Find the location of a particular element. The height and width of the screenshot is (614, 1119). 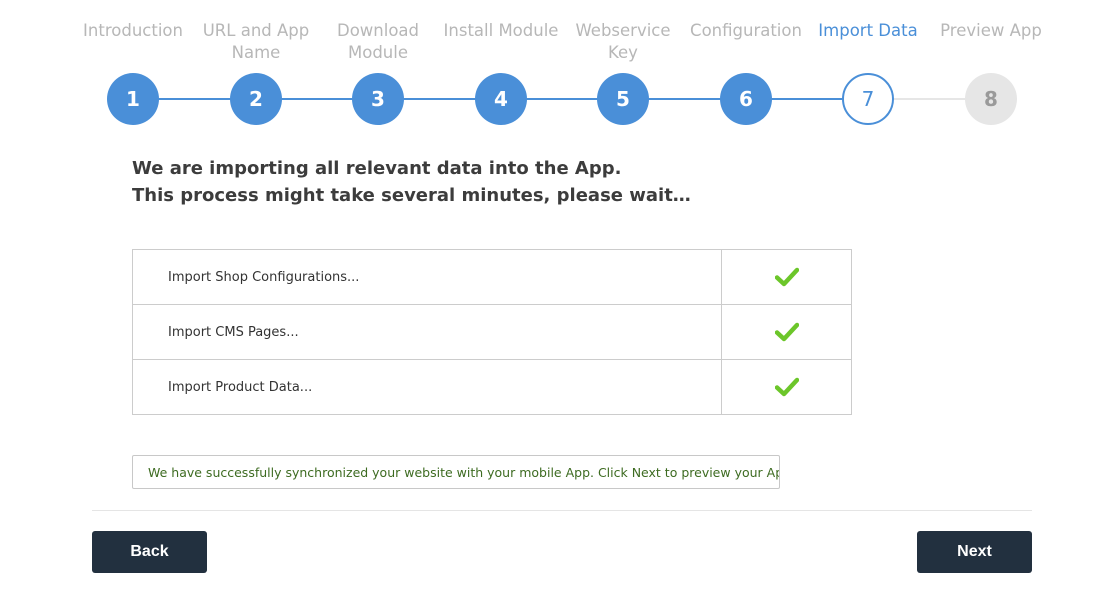

step-circle-4: 4 is located at coordinates (501, 99).